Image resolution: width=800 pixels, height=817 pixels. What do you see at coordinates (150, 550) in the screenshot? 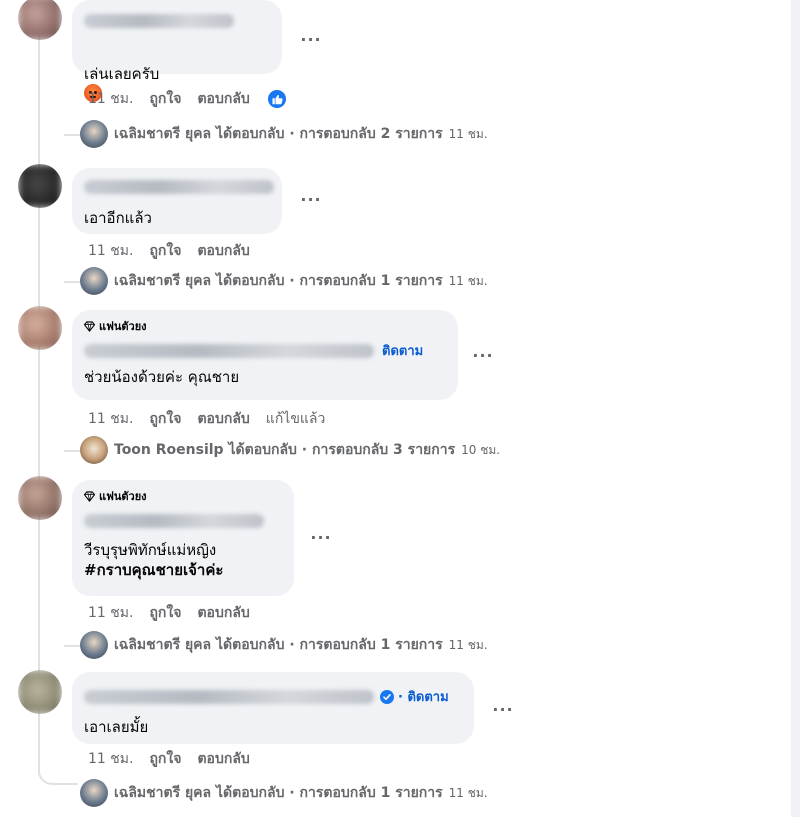
I see `comment-text: วีรบุรุษพิทักษ์แม่หญิง` at bounding box center [150, 550].